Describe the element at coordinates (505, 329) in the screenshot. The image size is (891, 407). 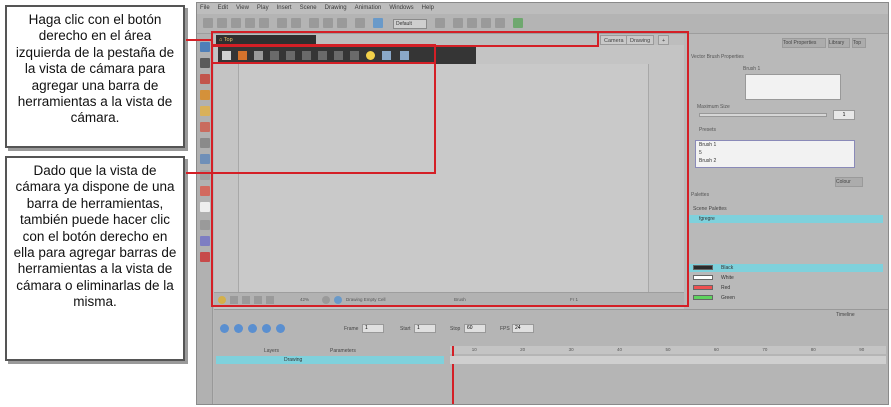
I see `fps-label: FPS` at that location.